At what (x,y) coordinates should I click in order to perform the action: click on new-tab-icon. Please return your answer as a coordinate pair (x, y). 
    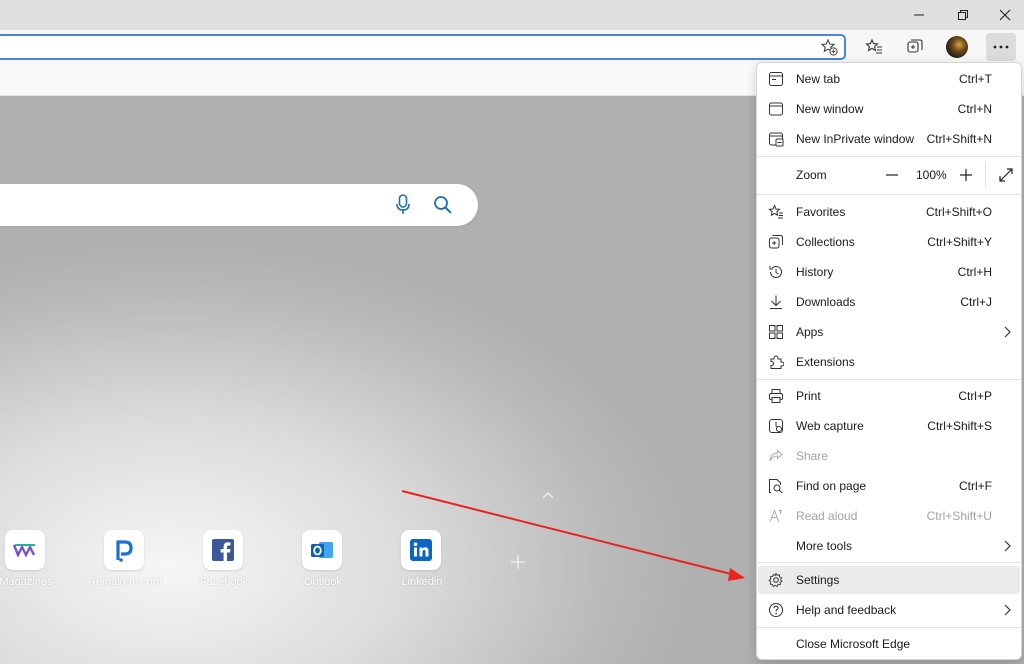
    Looking at the image, I should click on (776, 79).